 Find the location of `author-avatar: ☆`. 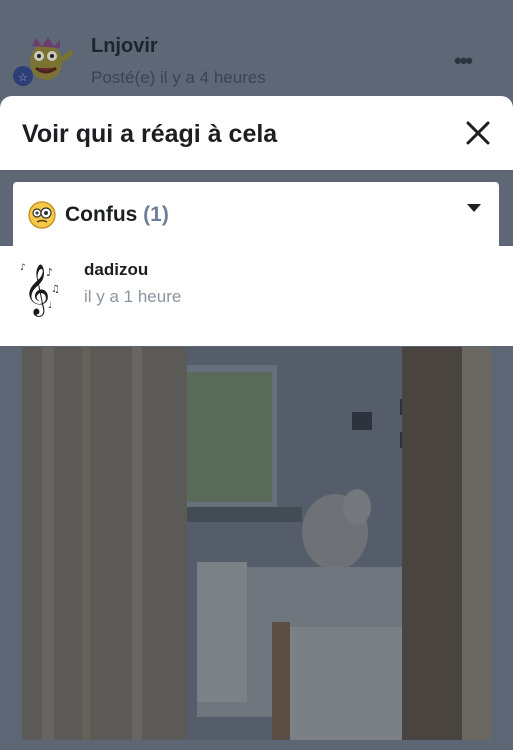

author-avatar: ☆ is located at coordinates (43, 63).